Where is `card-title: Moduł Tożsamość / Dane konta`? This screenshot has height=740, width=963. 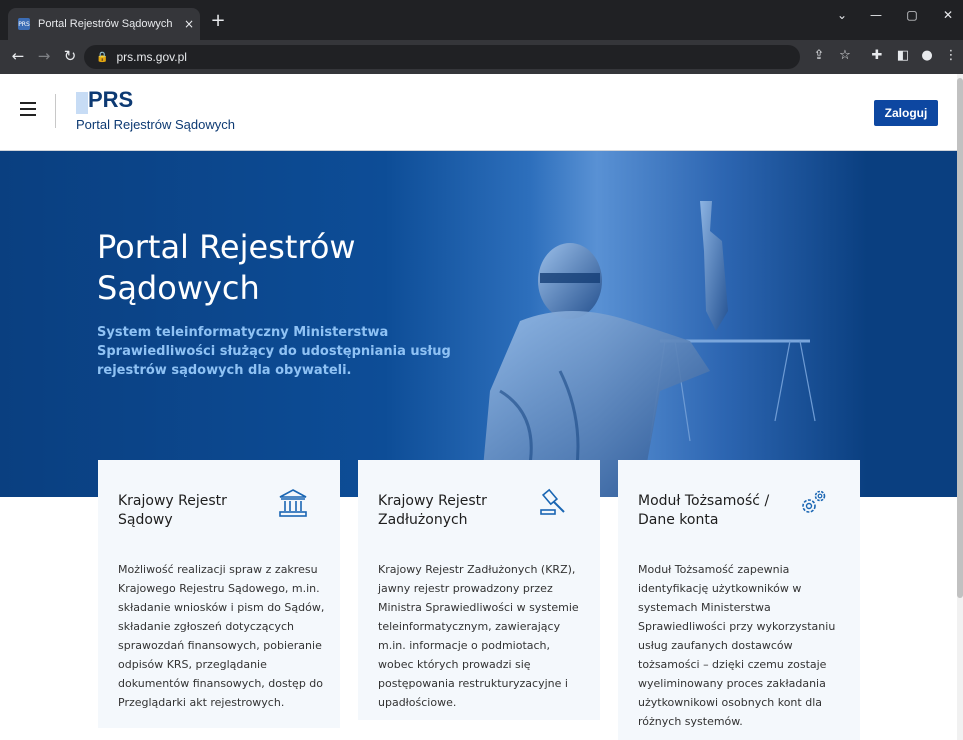
card-title: Moduł Tożsamość / Dane konta is located at coordinates (713, 511).